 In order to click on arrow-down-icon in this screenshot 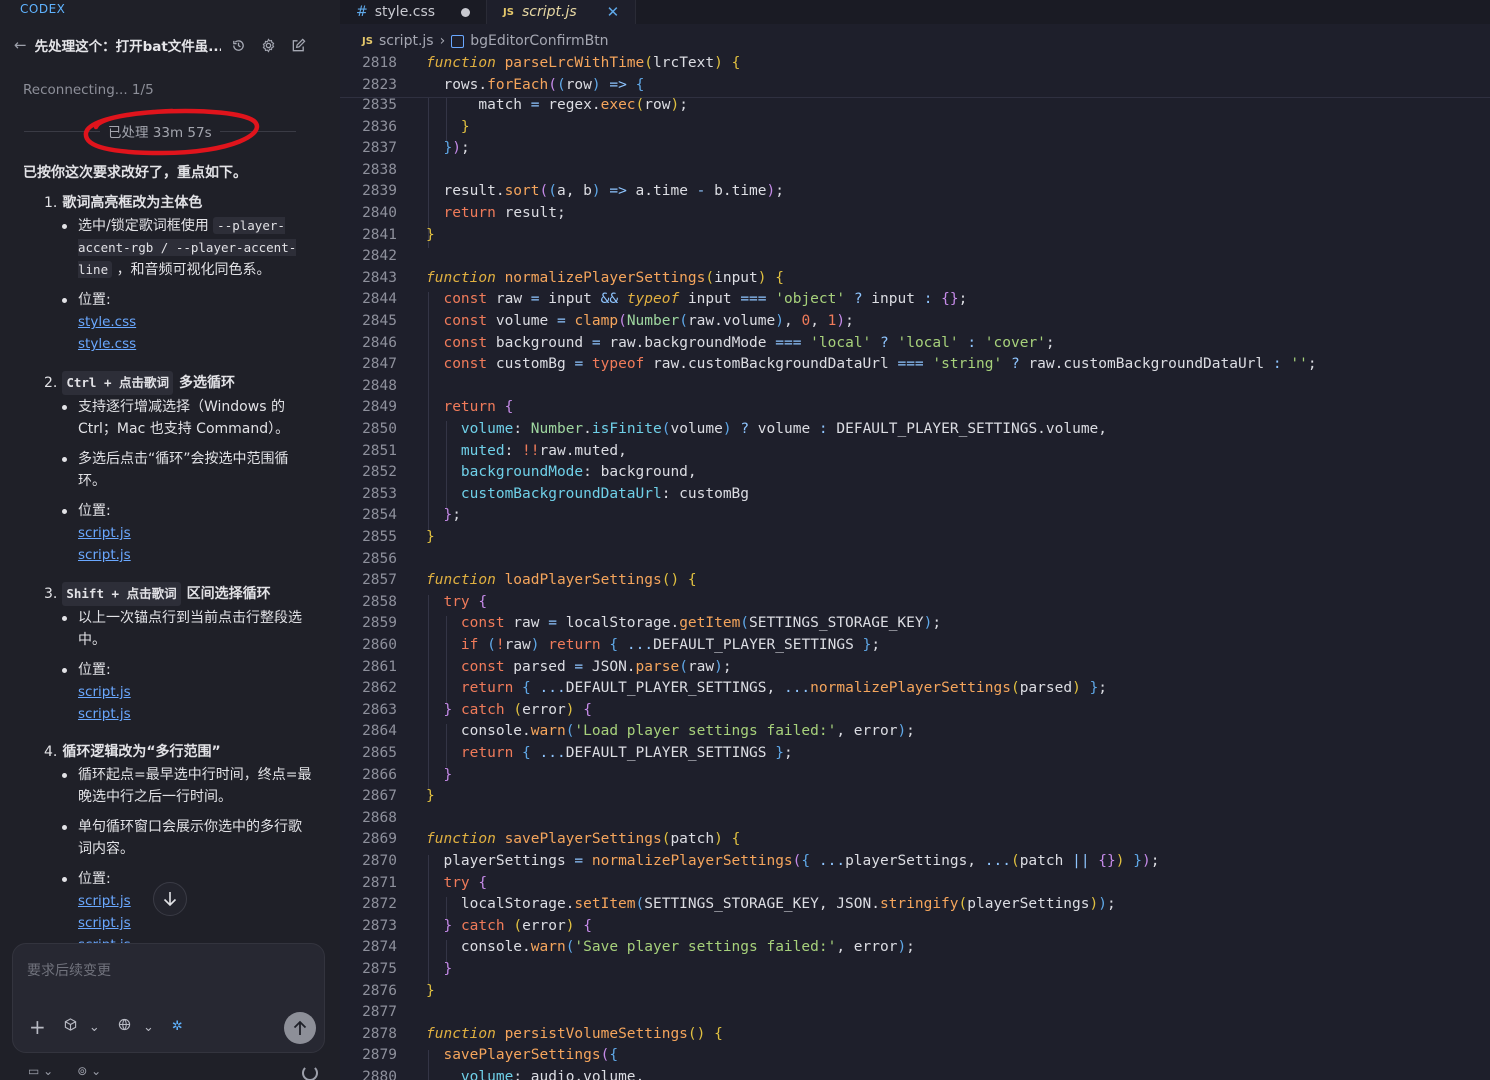, I will do `click(170, 899)`.